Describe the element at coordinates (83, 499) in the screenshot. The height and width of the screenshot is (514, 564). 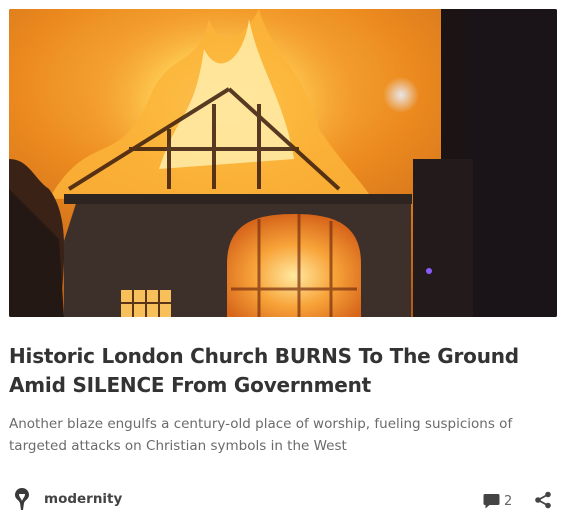
I see `author-name: modernity` at that location.